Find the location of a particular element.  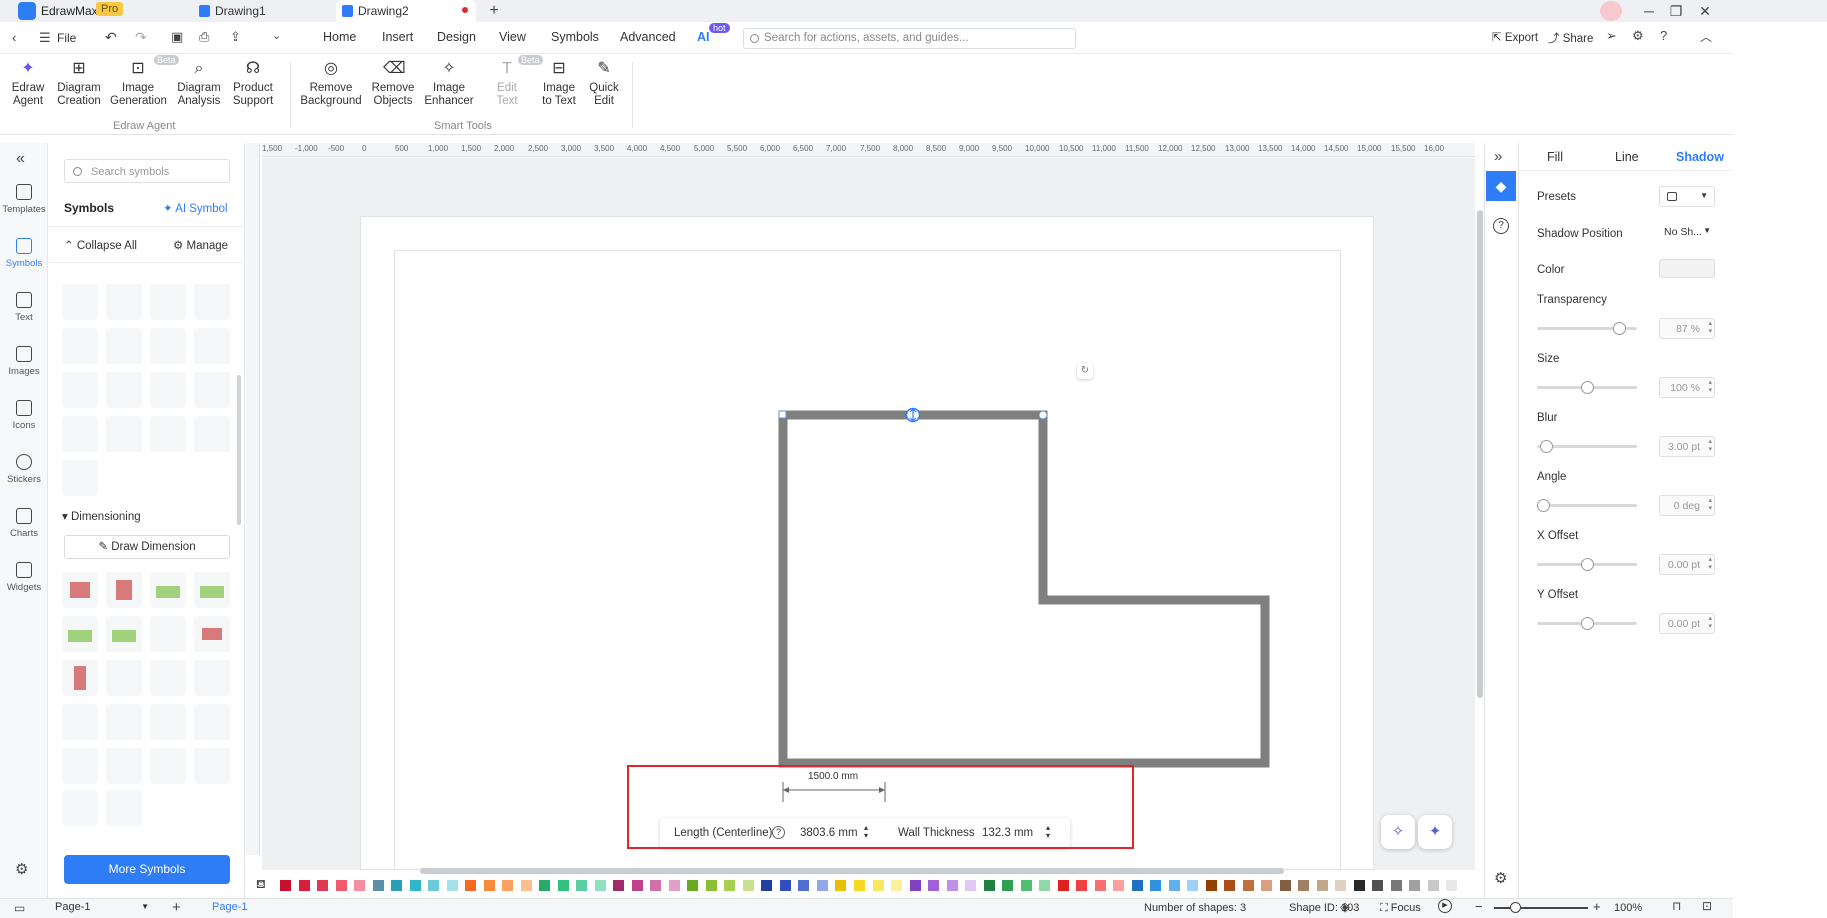

menu-ai: AI is located at coordinates (703, 37).